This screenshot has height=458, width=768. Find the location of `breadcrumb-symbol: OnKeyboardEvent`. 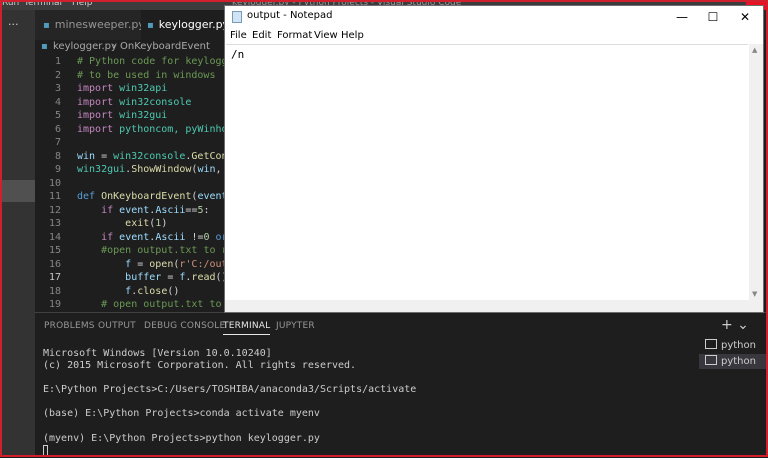

breadcrumb-symbol: OnKeyboardEvent is located at coordinates (165, 47).